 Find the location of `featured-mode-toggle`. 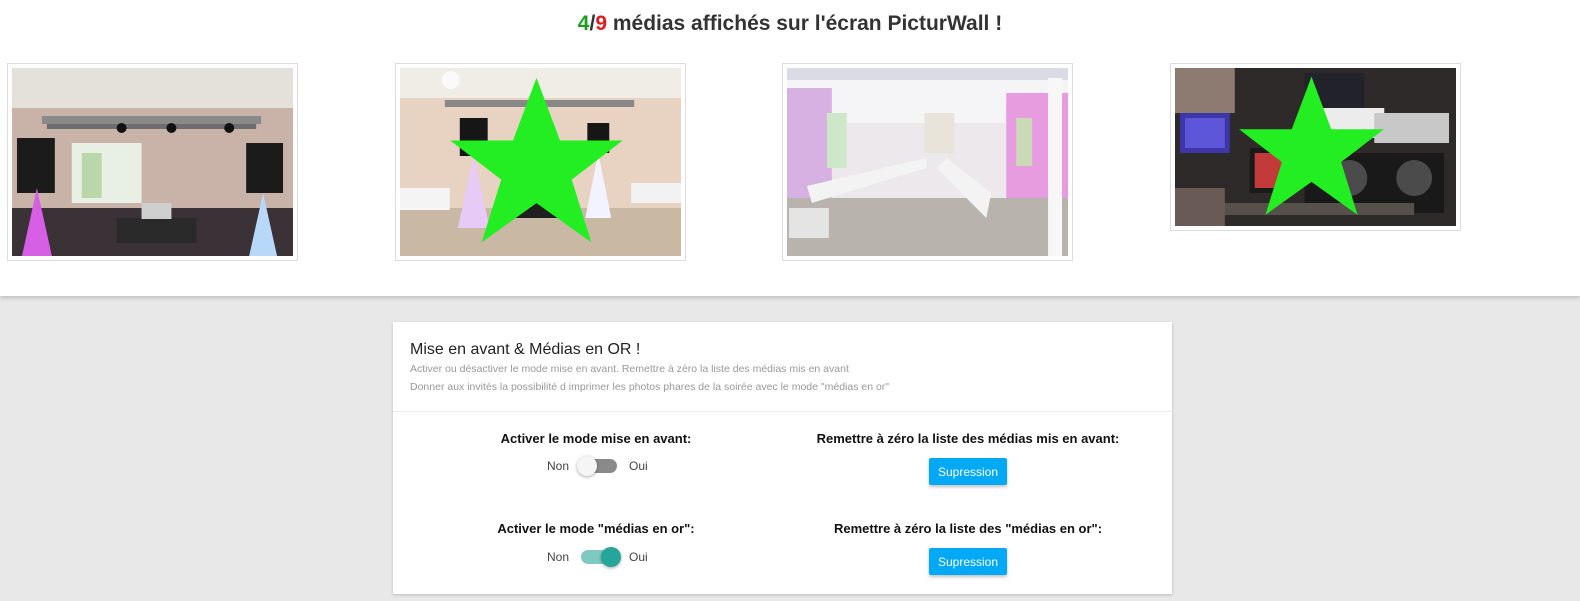

featured-mode-toggle is located at coordinates (597, 466).